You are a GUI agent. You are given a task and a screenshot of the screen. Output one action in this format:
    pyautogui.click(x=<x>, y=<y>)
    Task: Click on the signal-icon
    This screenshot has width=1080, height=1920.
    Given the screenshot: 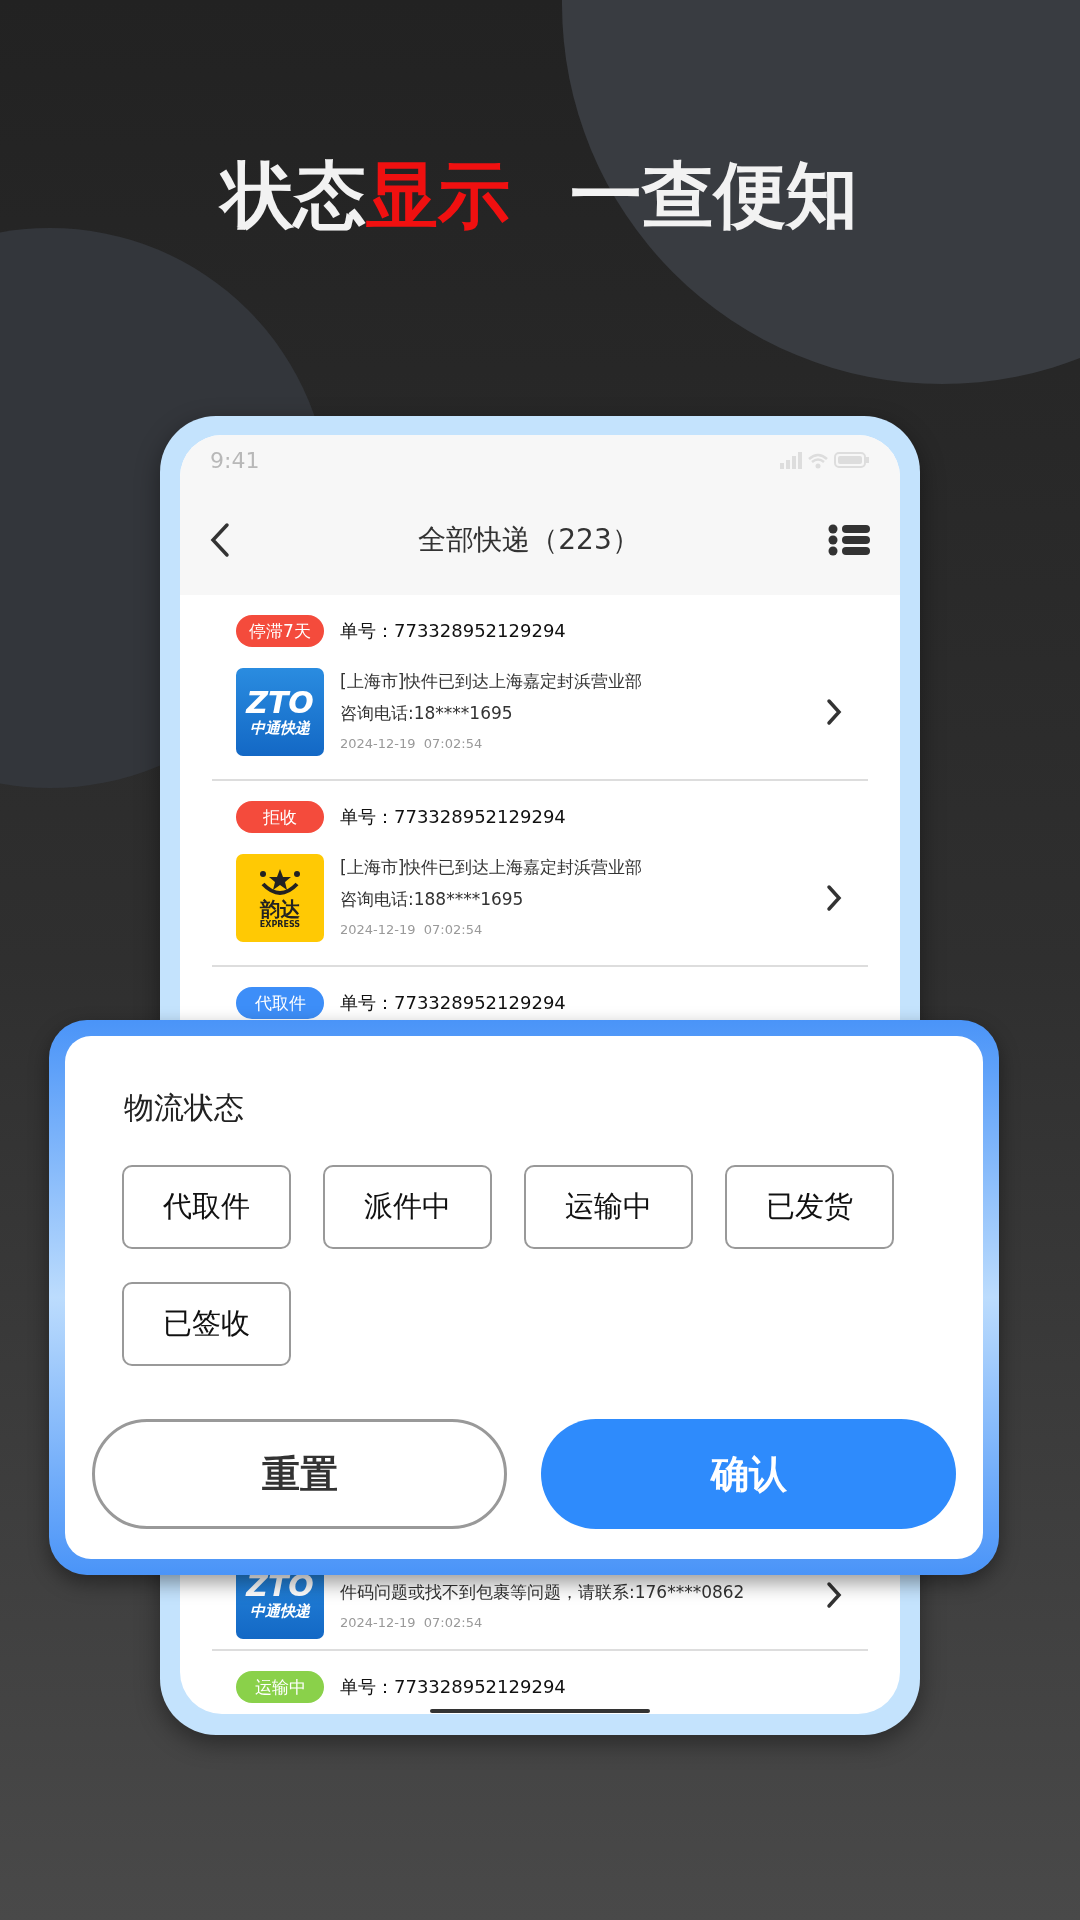 What is the action you would take?
    pyautogui.click(x=791, y=460)
    